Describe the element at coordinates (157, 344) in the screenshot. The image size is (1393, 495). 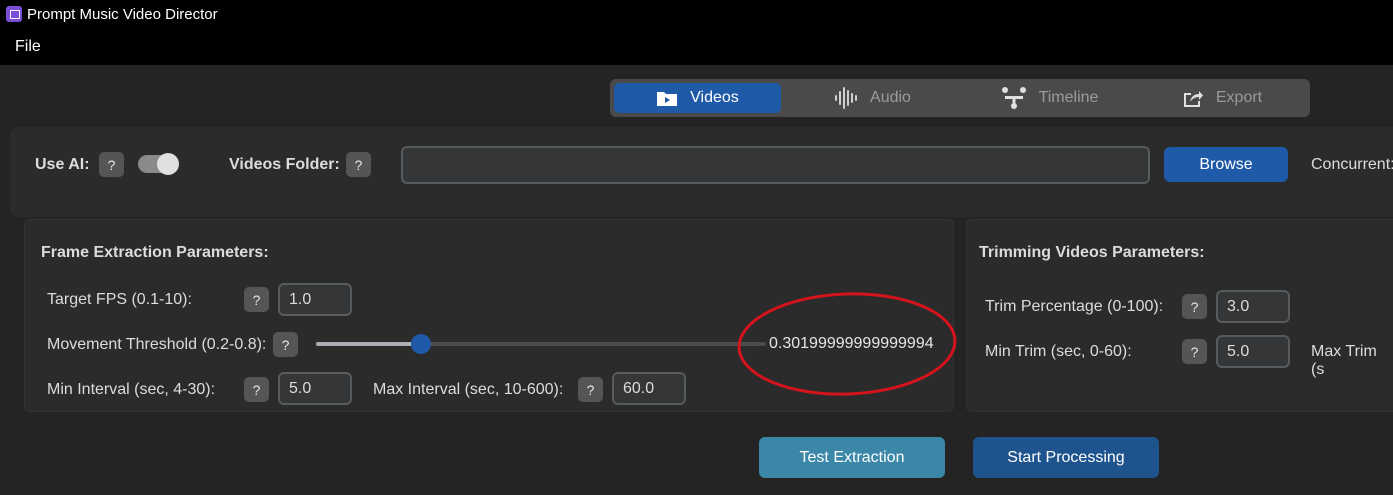
I see `movement-threshold-label: Movement Threshold (0.2-0.8):` at that location.